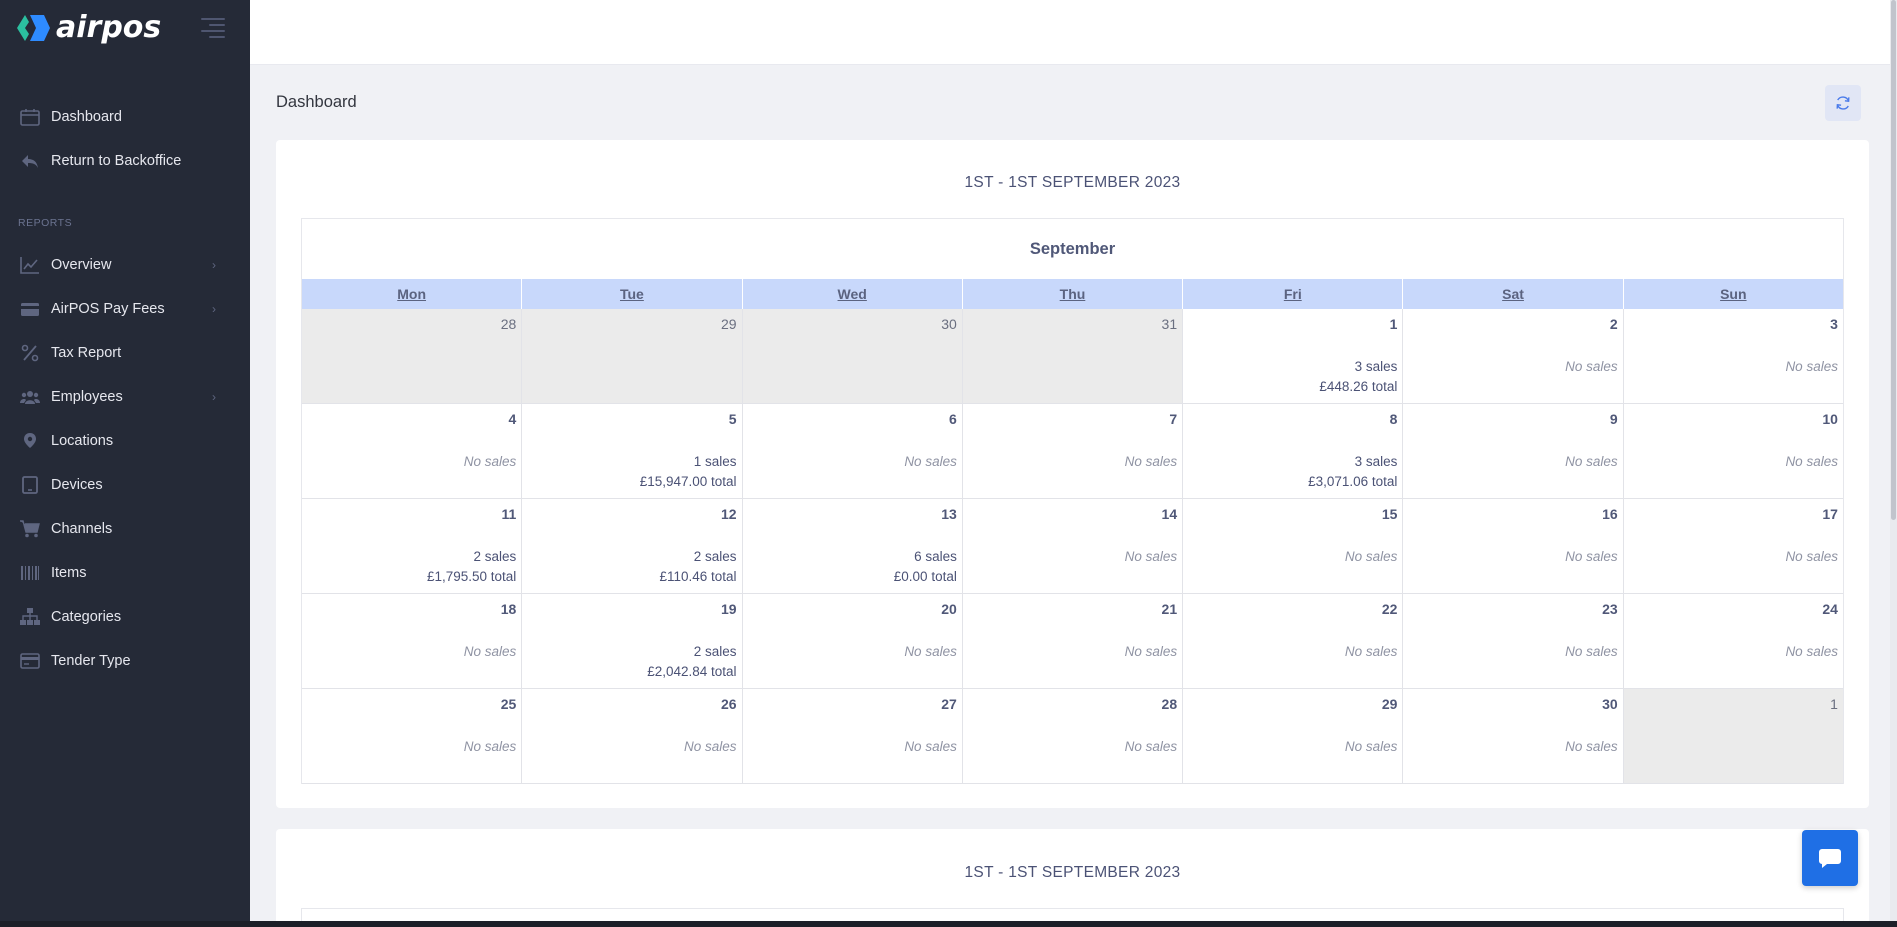  I want to click on calendar-day: 26 No sales, so click(632, 736).